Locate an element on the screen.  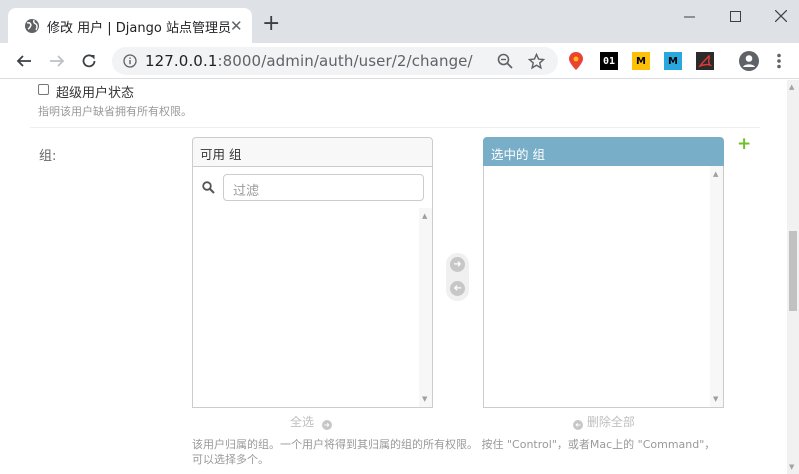
more-vert-icon is located at coordinates (779, 61).